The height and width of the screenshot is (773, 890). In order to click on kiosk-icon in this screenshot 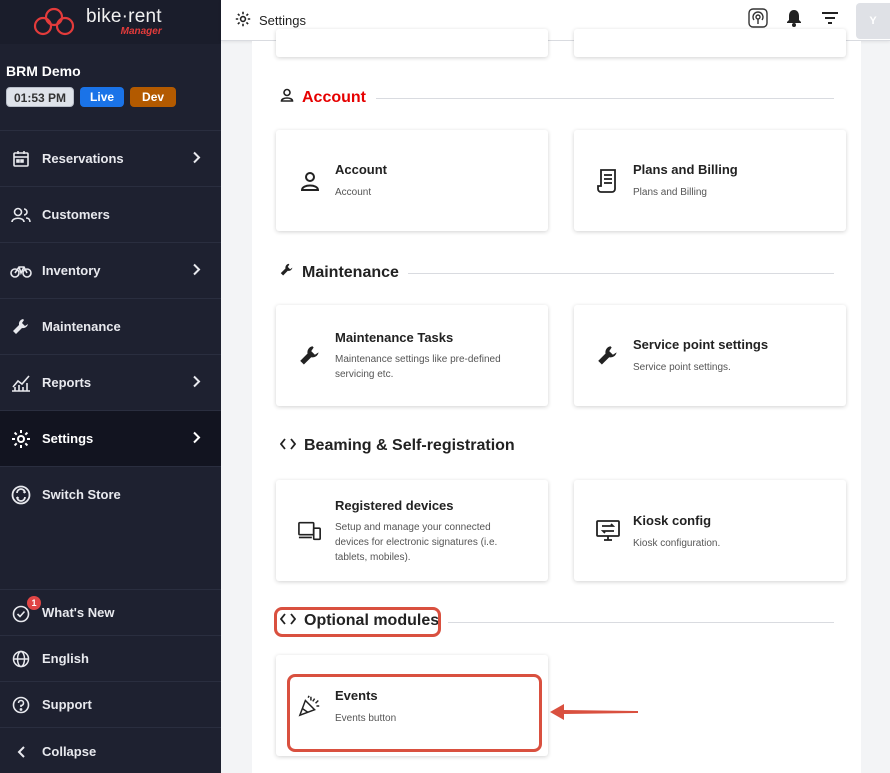, I will do `click(608, 531)`.